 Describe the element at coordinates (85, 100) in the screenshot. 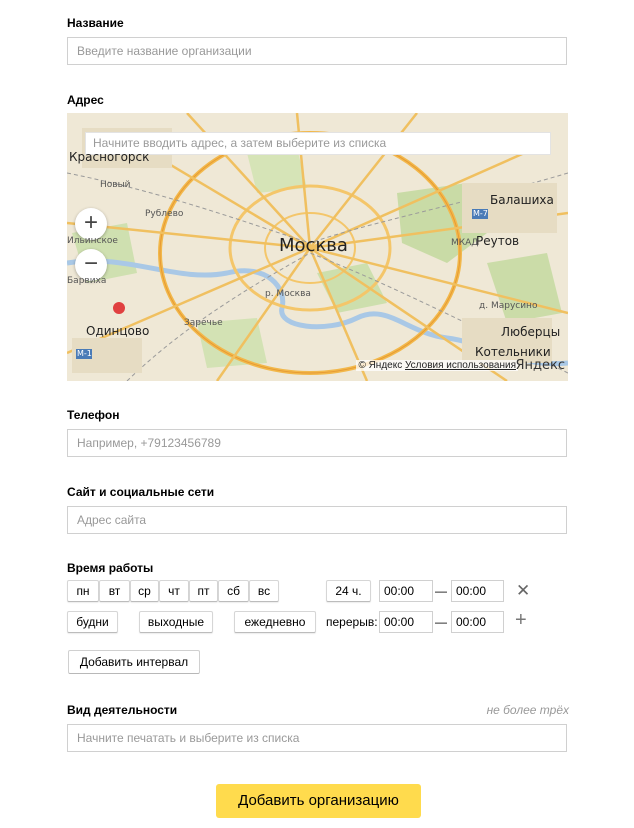

I see `address-label: Адрес` at that location.